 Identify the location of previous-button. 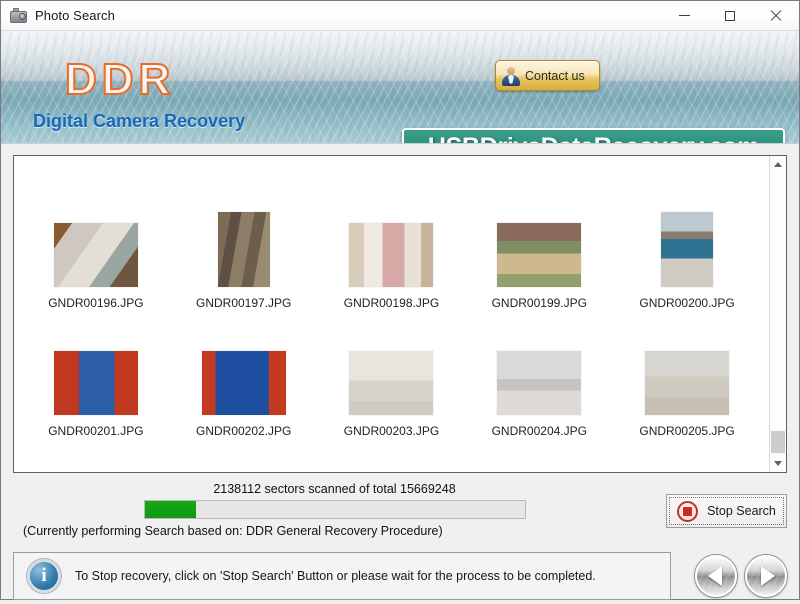
(716, 576).